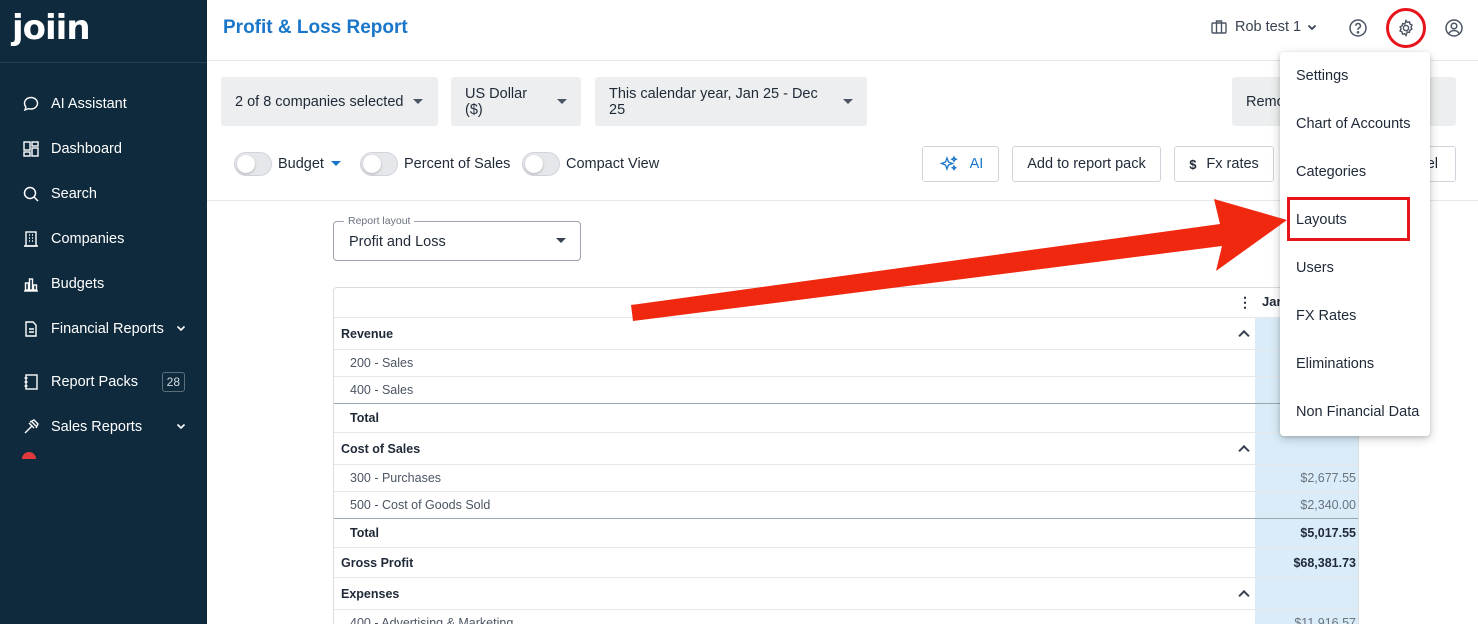  Describe the element at coordinates (1355, 412) in the screenshot. I see `menu-item-non-financial-data: Non Financial Data` at that location.